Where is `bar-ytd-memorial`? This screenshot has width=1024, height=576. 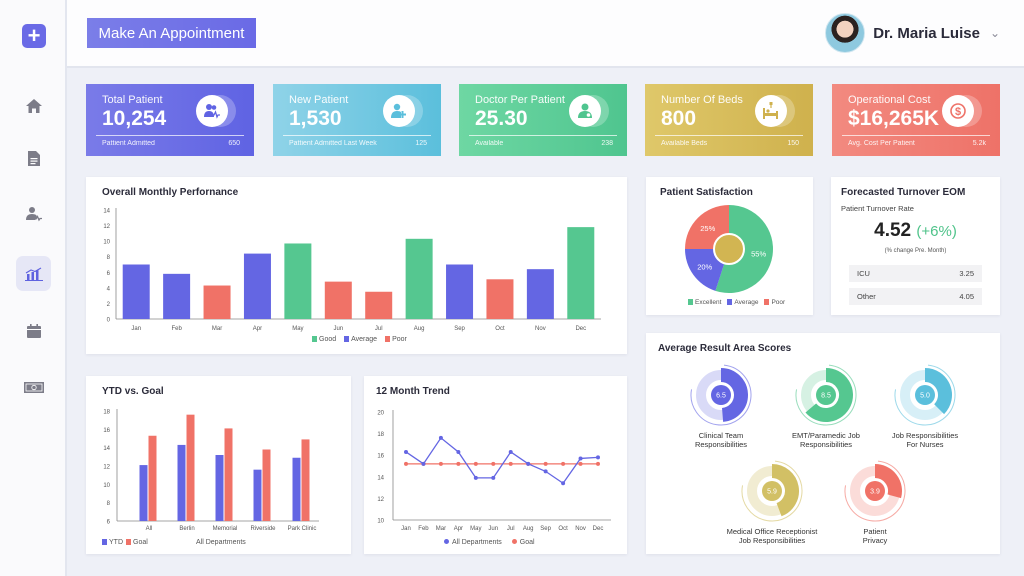 bar-ytd-memorial is located at coordinates (219, 488).